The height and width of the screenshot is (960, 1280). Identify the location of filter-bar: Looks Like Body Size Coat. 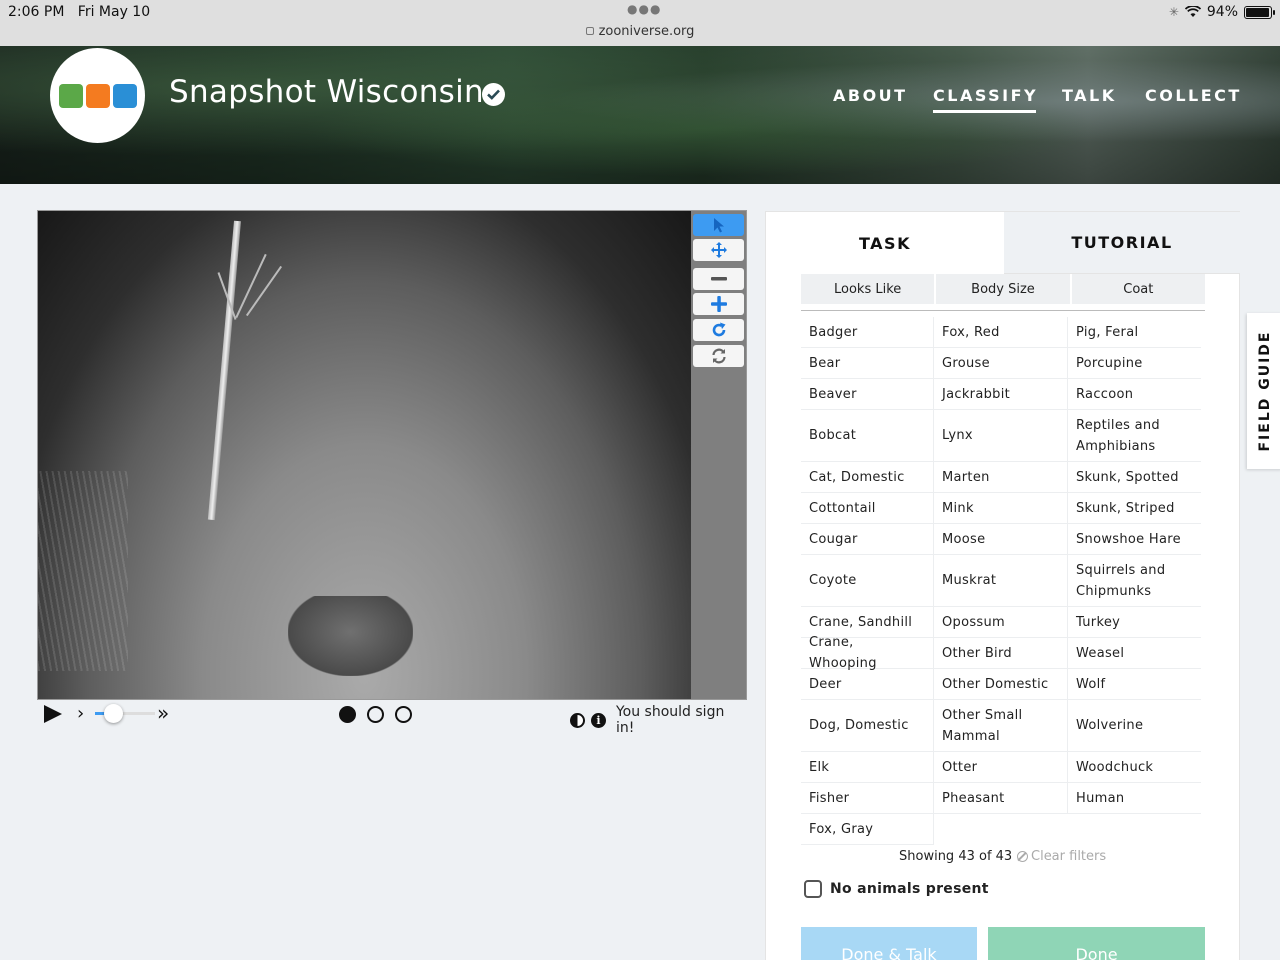
(1003, 289).